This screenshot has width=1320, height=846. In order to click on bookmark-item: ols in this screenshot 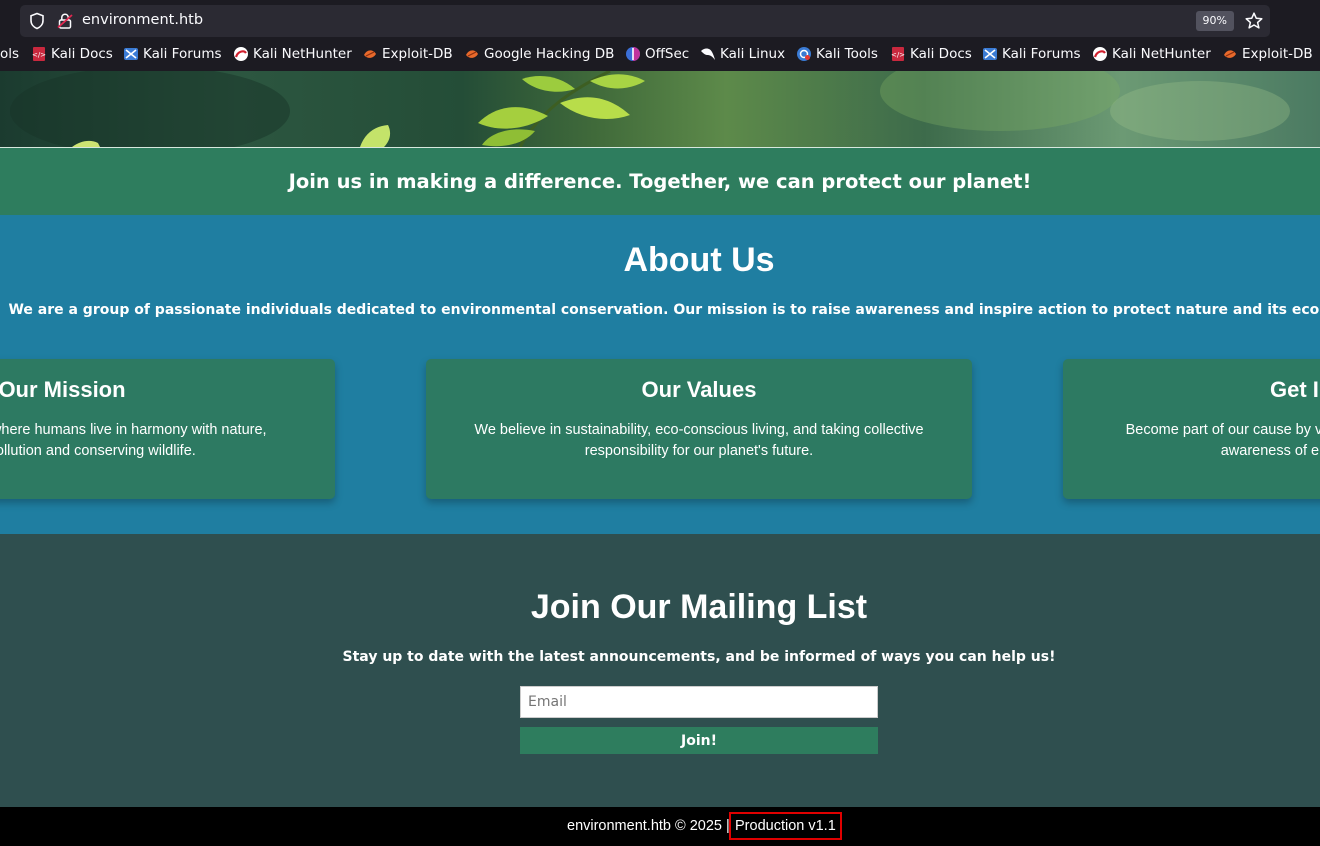, I will do `click(9, 54)`.